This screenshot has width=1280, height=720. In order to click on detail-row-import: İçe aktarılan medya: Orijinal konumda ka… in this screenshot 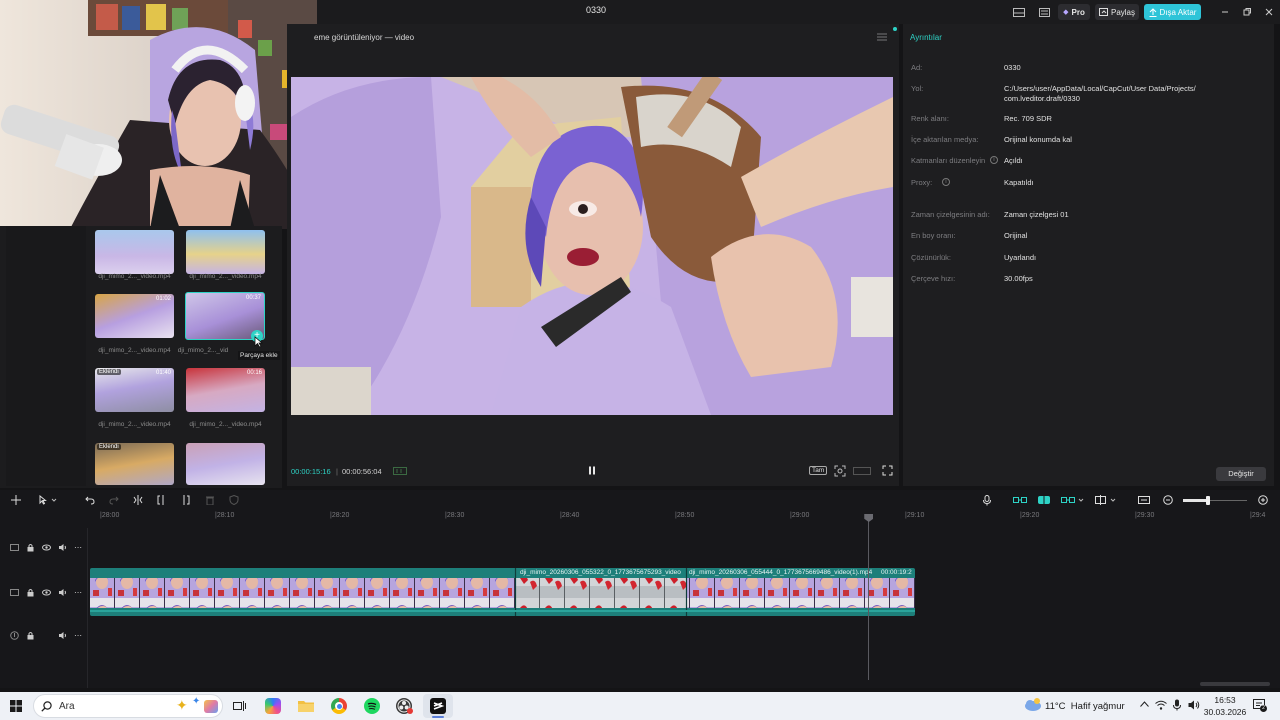, I will do `click(1088, 142)`.